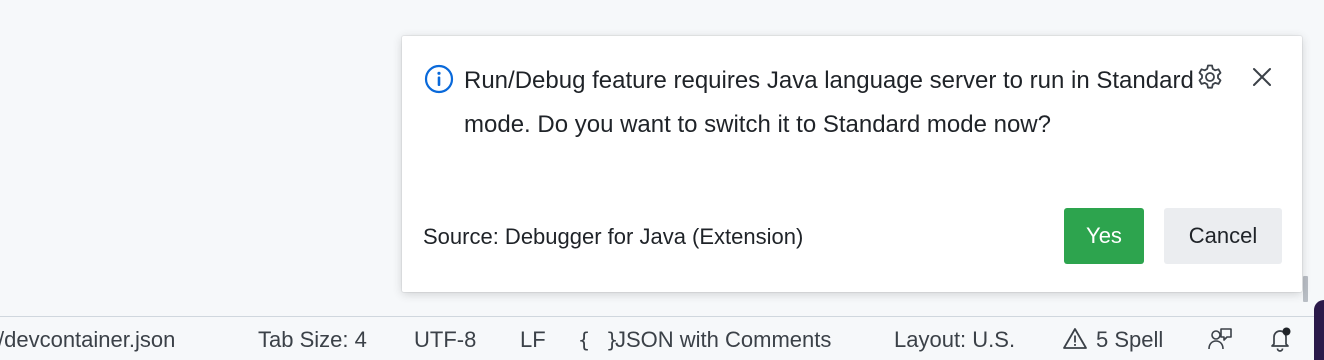 This screenshot has width=1324, height=360. I want to click on status-spell: 5 Spell, so click(1129, 340).